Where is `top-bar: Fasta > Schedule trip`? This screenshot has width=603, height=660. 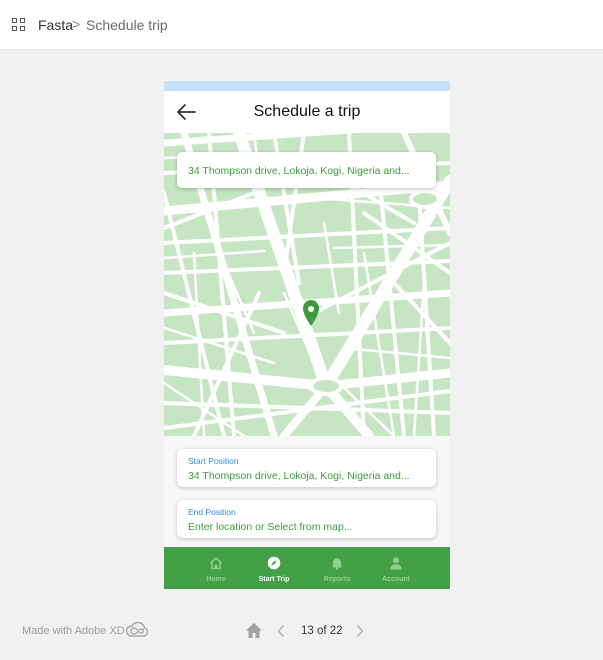
top-bar: Fasta > Schedule trip is located at coordinates (301, 25).